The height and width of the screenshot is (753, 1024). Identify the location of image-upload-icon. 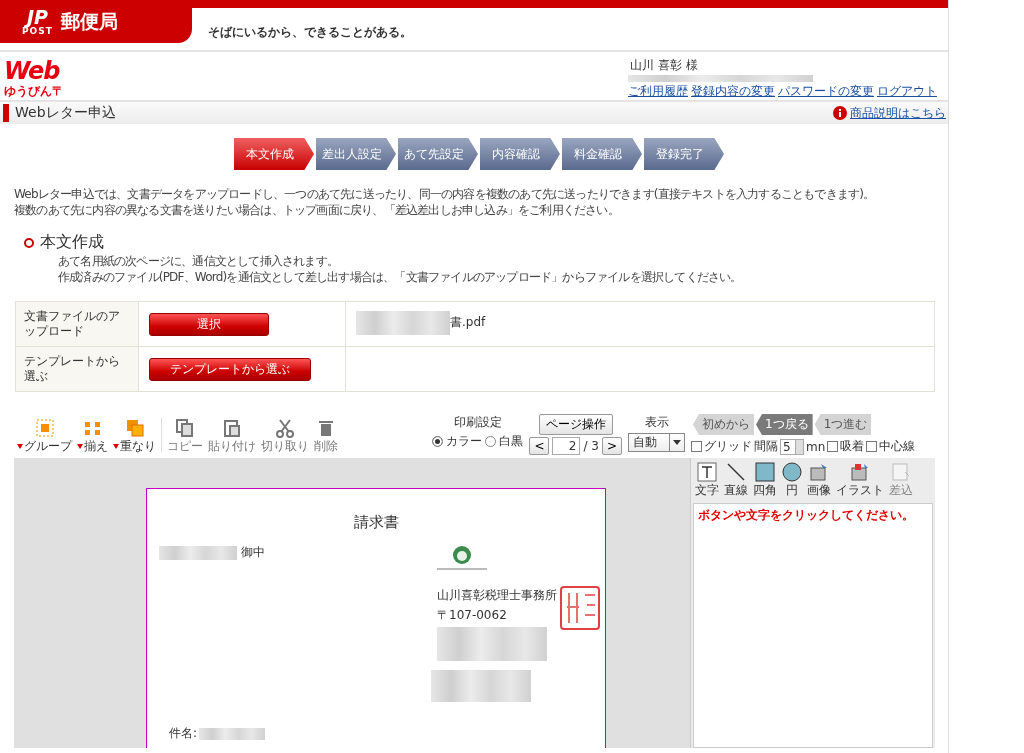
(819, 472).